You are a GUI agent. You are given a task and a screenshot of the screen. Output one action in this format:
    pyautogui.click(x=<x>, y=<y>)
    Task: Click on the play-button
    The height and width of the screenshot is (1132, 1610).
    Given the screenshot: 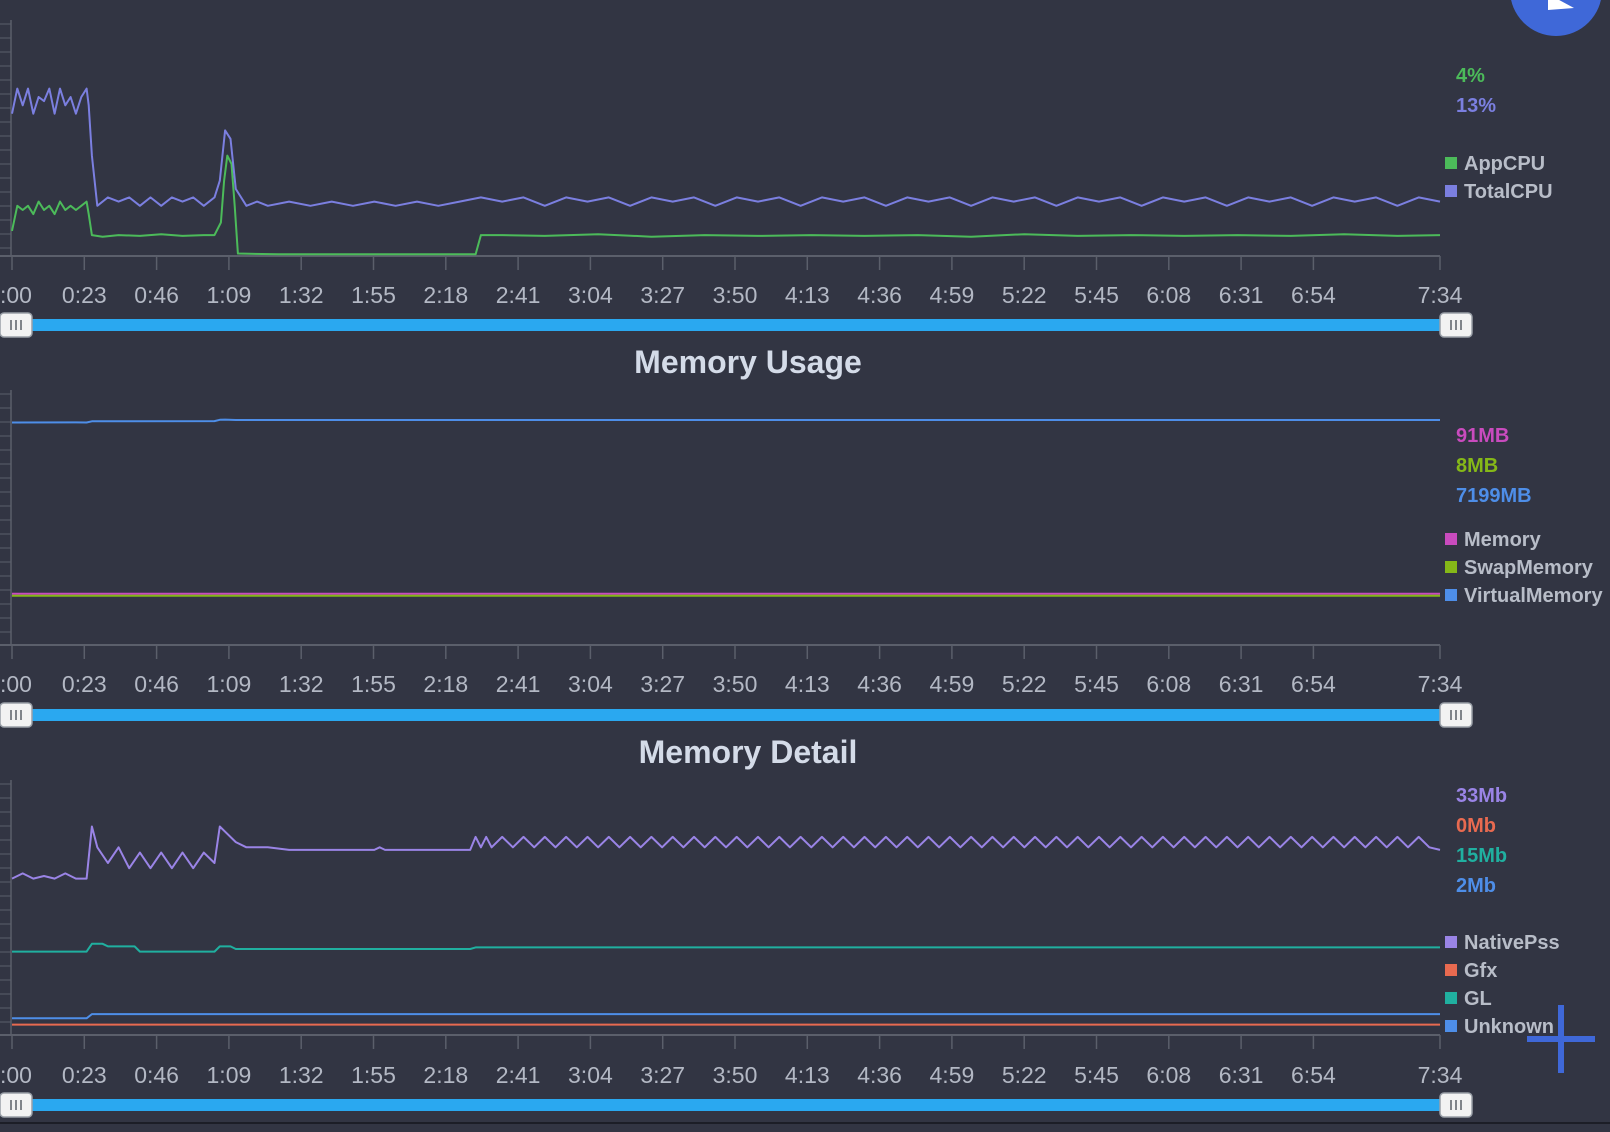 What is the action you would take?
    pyautogui.click(x=1556, y=18)
    